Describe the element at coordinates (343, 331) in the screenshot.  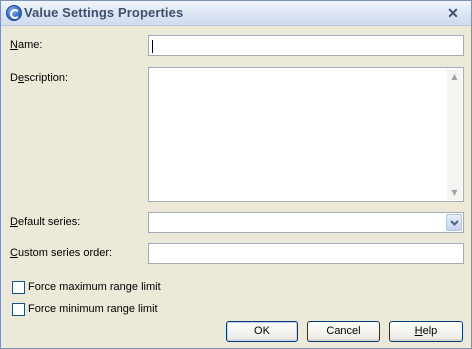
I see `cancel-button: Cancel` at that location.